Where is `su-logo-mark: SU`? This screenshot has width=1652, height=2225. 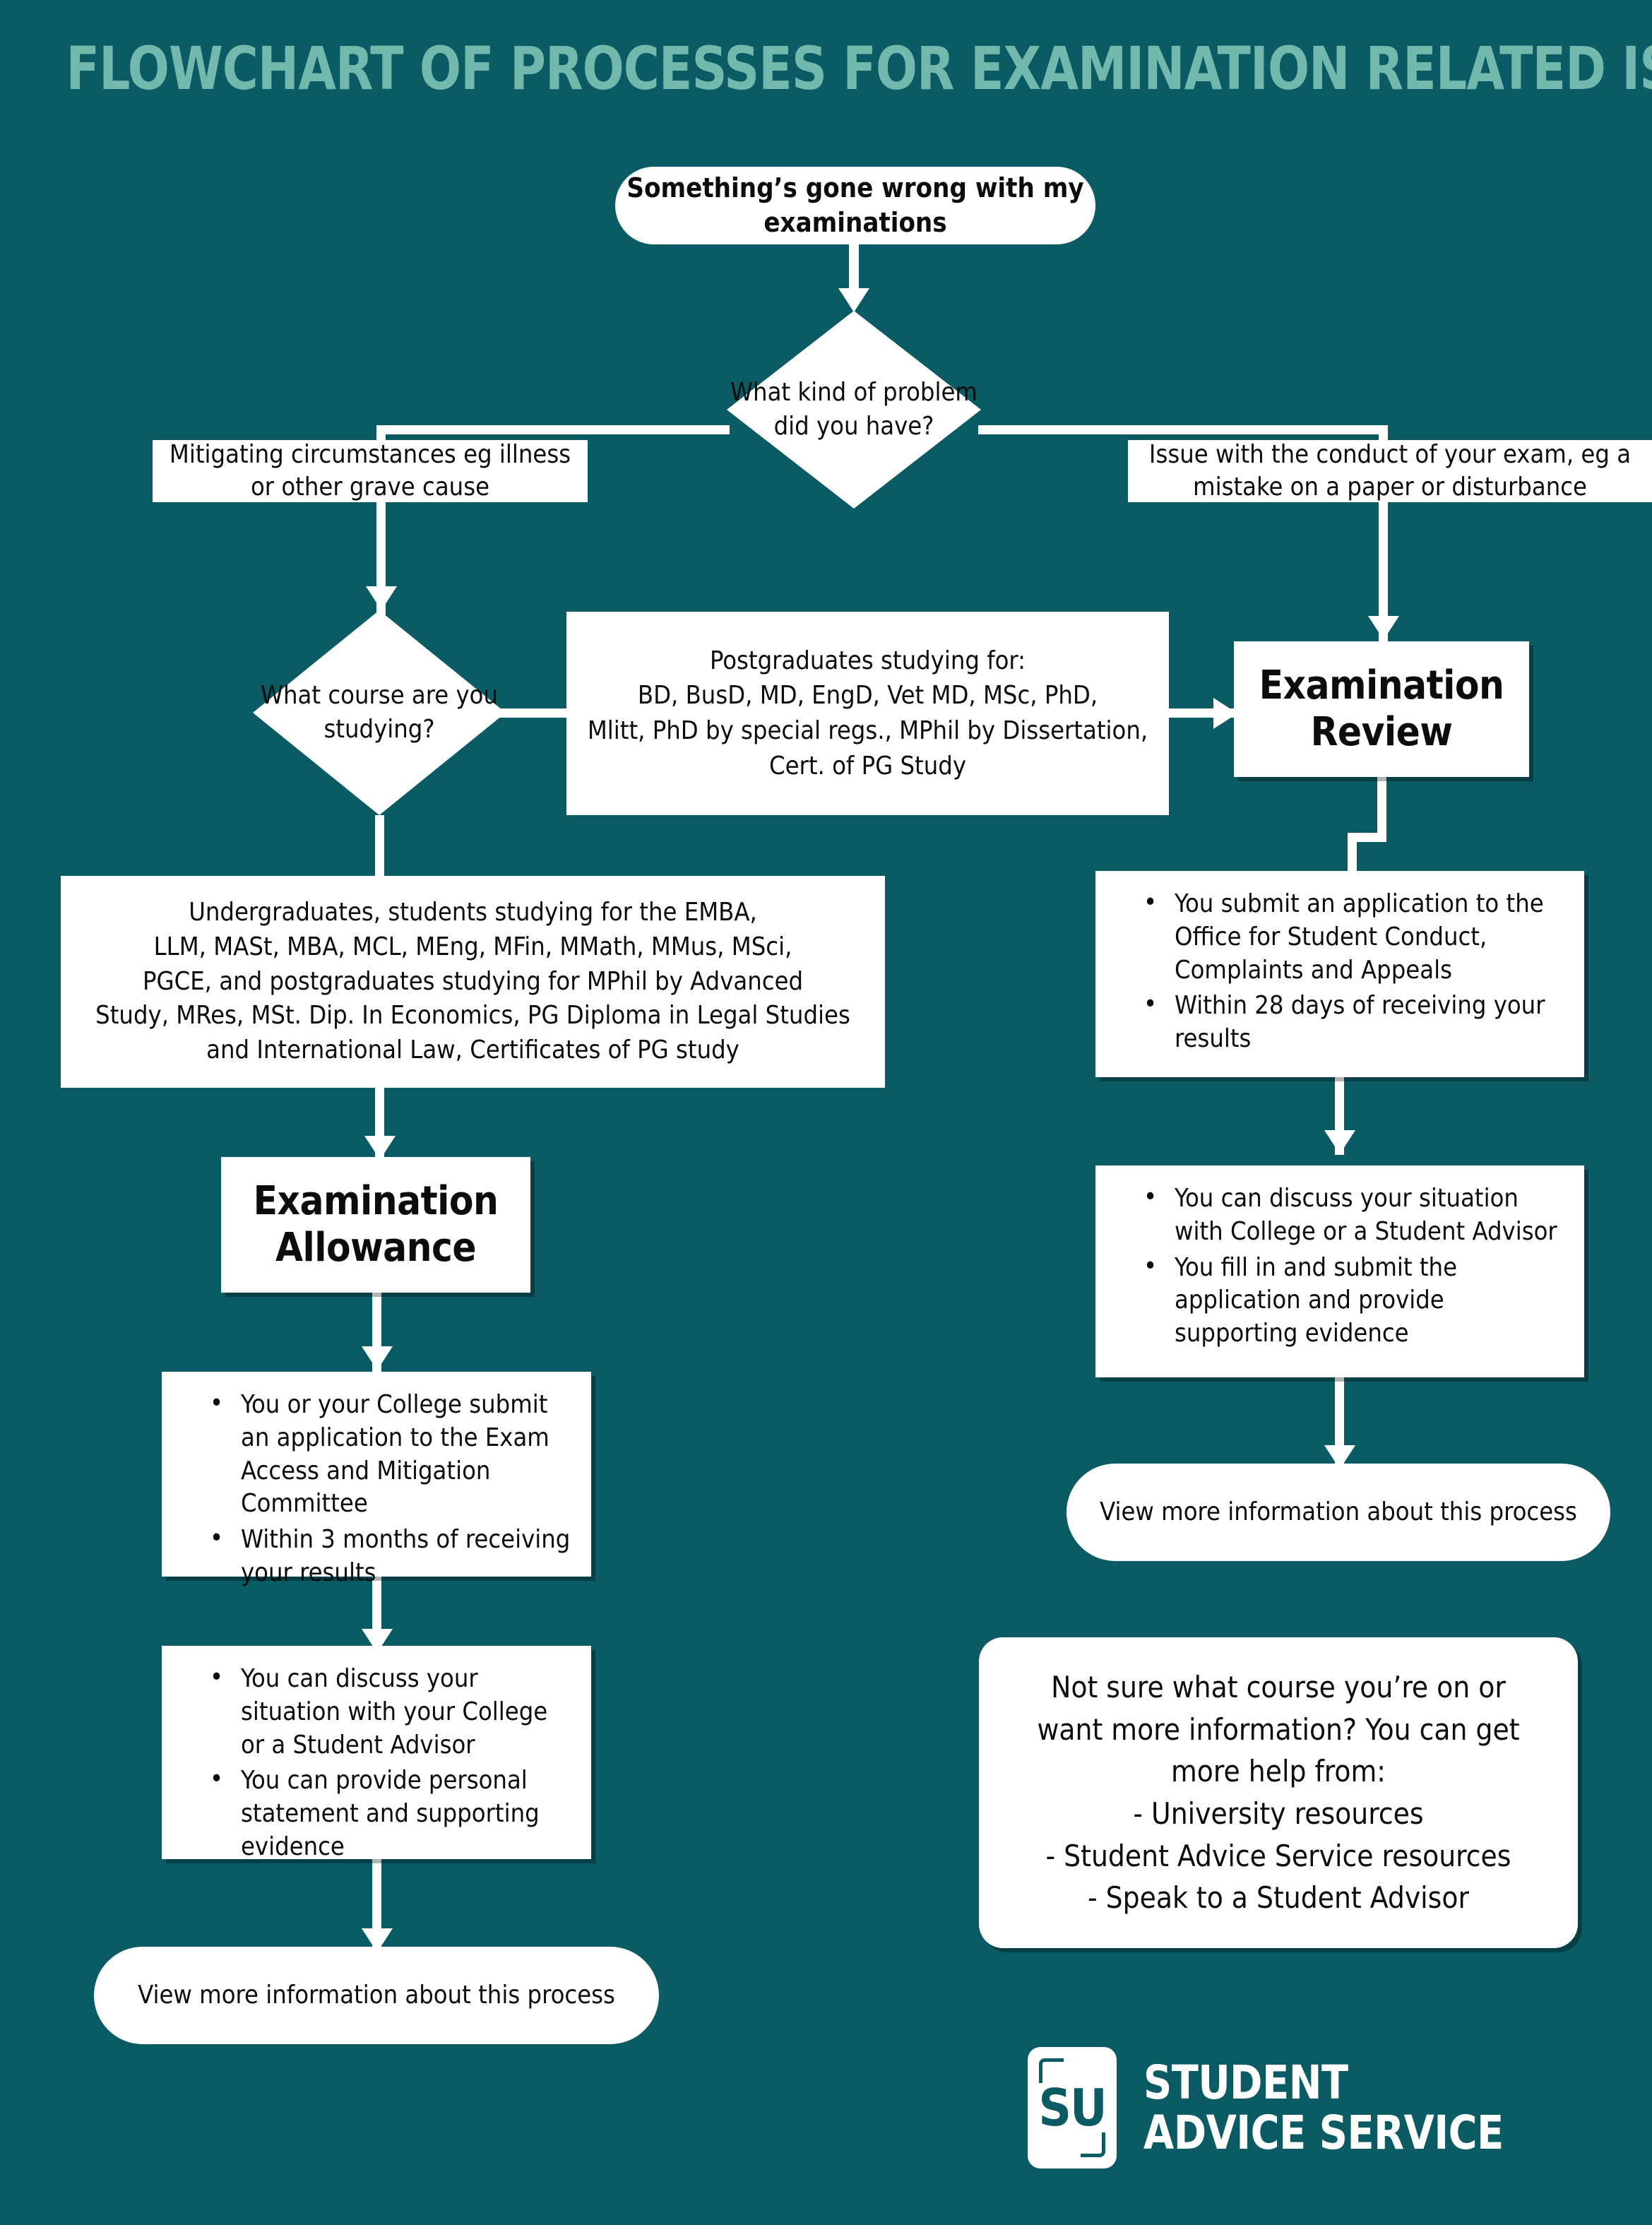
su-logo-mark: SU is located at coordinates (1072, 2107).